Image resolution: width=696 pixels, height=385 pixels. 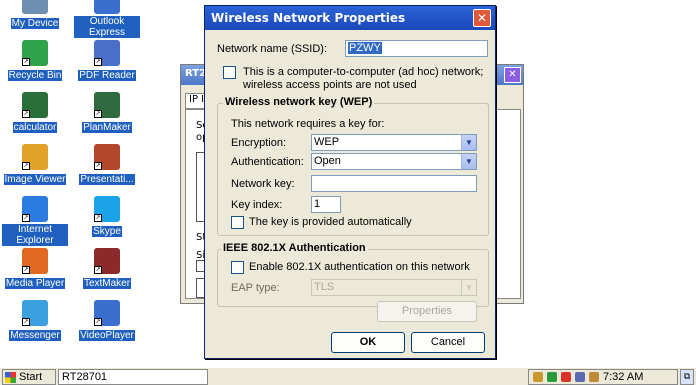 I want to click on ok-button: OK, so click(x=368, y=342).